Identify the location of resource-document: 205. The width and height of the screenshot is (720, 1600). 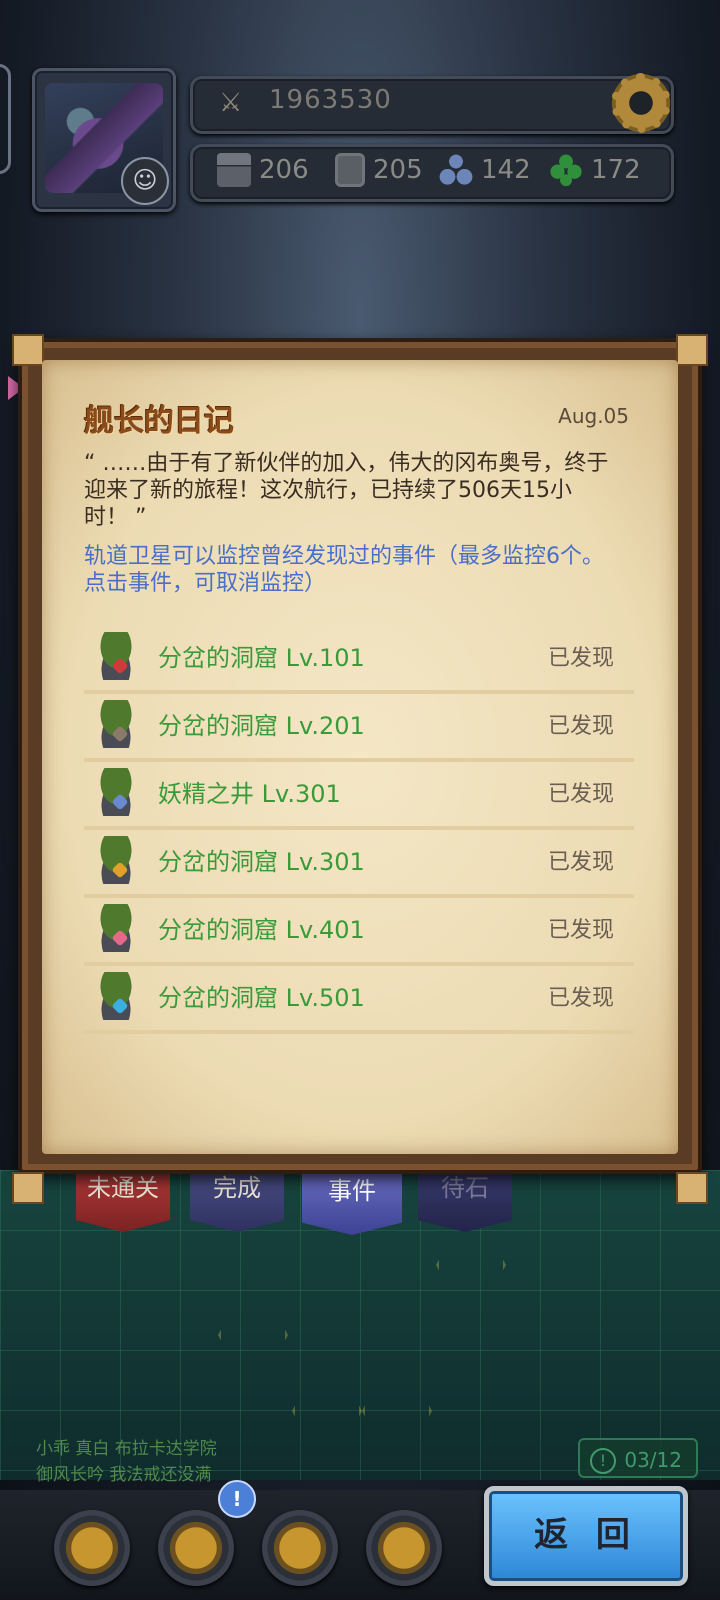
(377, 170).